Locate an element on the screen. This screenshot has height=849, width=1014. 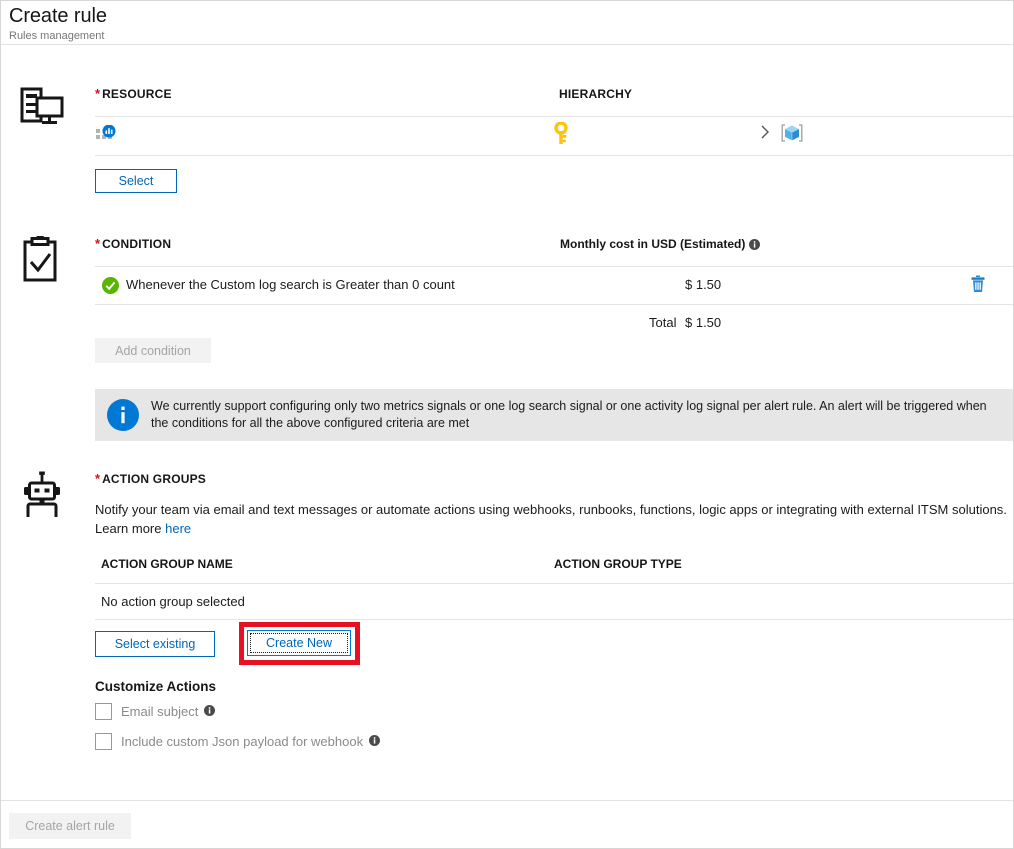
resource-label: * RESOURCE is located at coordinates (133, 93).